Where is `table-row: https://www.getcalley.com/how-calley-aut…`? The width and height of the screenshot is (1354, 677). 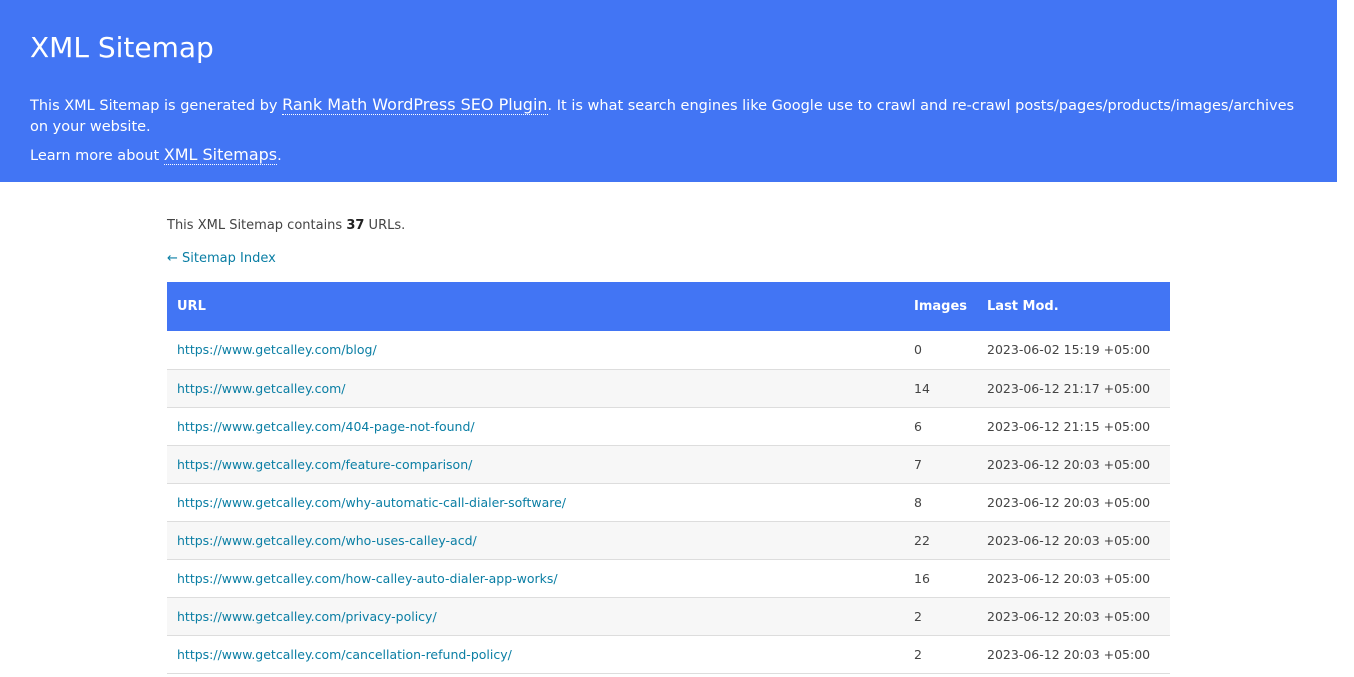
table-row: https://www.getcalley.com/how-calley-aut… is located at coordinates (668, 578).